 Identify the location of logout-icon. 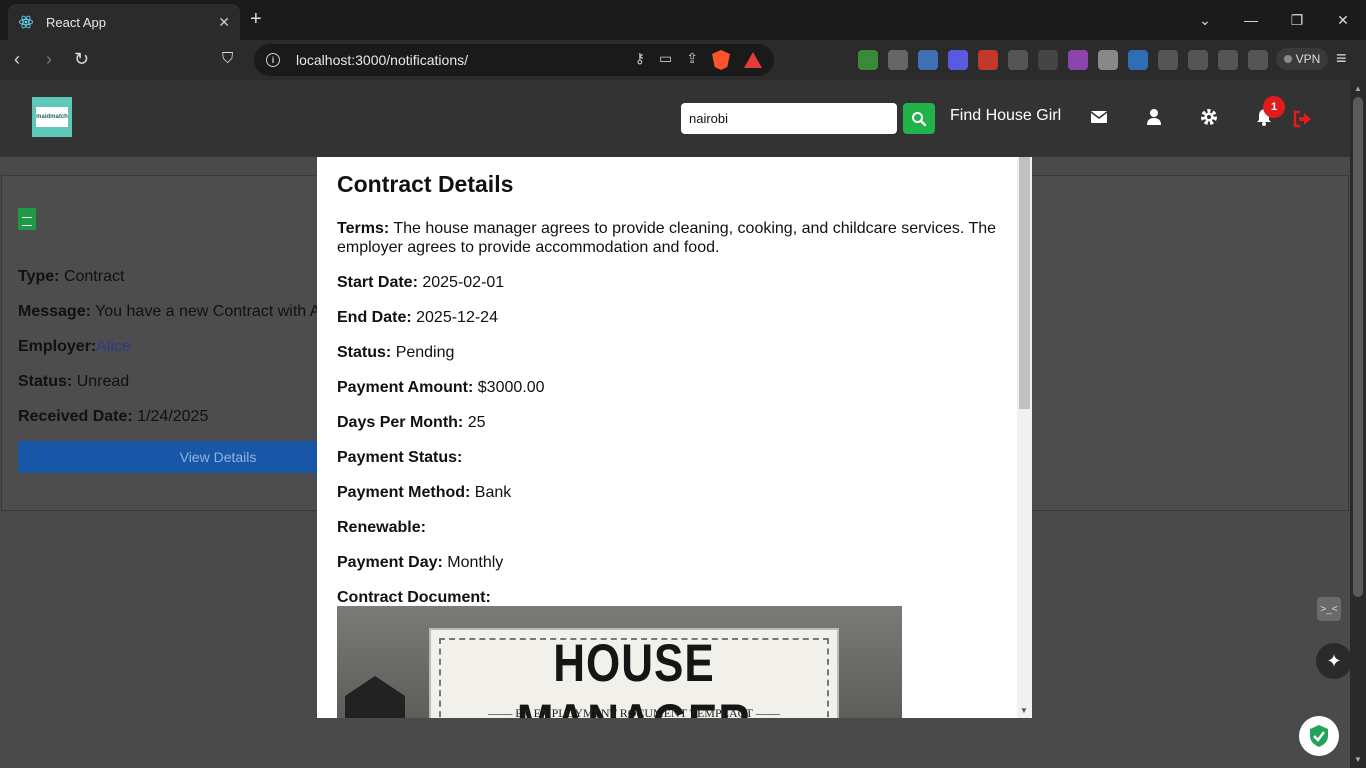
(1302, 119).